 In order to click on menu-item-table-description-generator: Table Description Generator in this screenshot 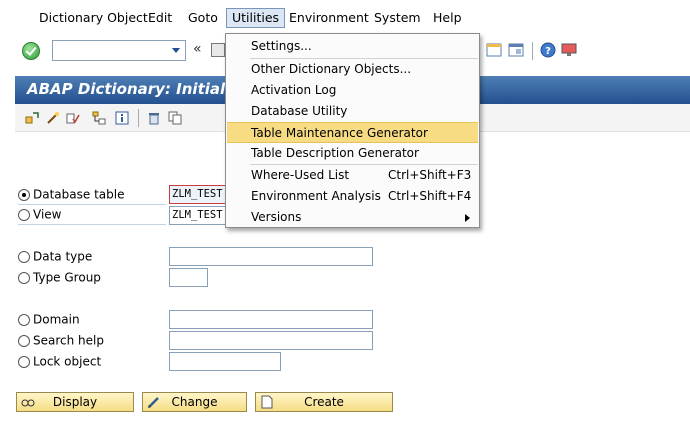, I will do `click(352, 153)`.